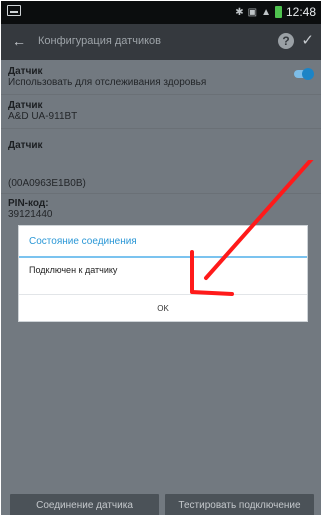 Image resolution: width=322 pixels, height=516 pixels. Describe the element at coordinates (266, 12) in the screenshot. I see `signal-icon: ▲` at that location.